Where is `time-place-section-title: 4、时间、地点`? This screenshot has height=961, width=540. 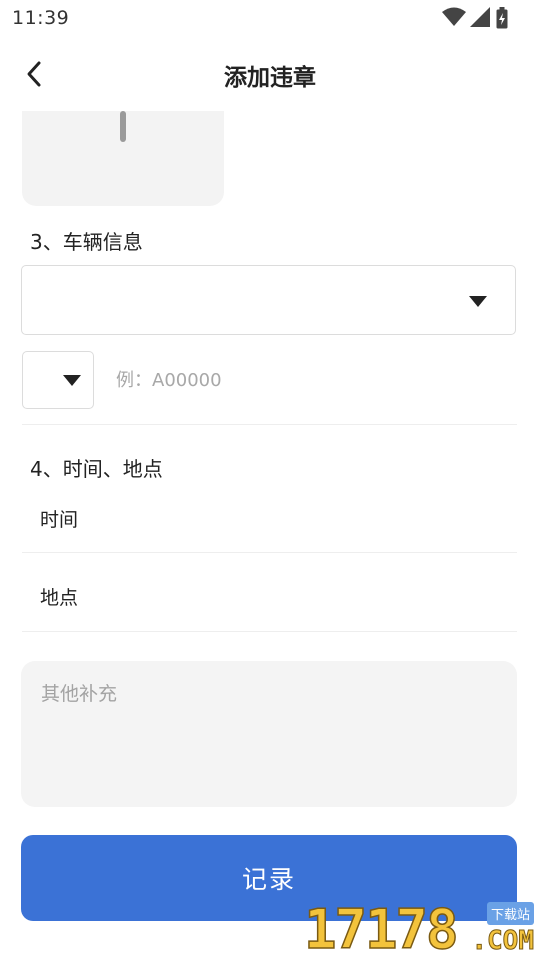 time-place-section-title: 4、时间、地点 is located at coordinates (96, 469).